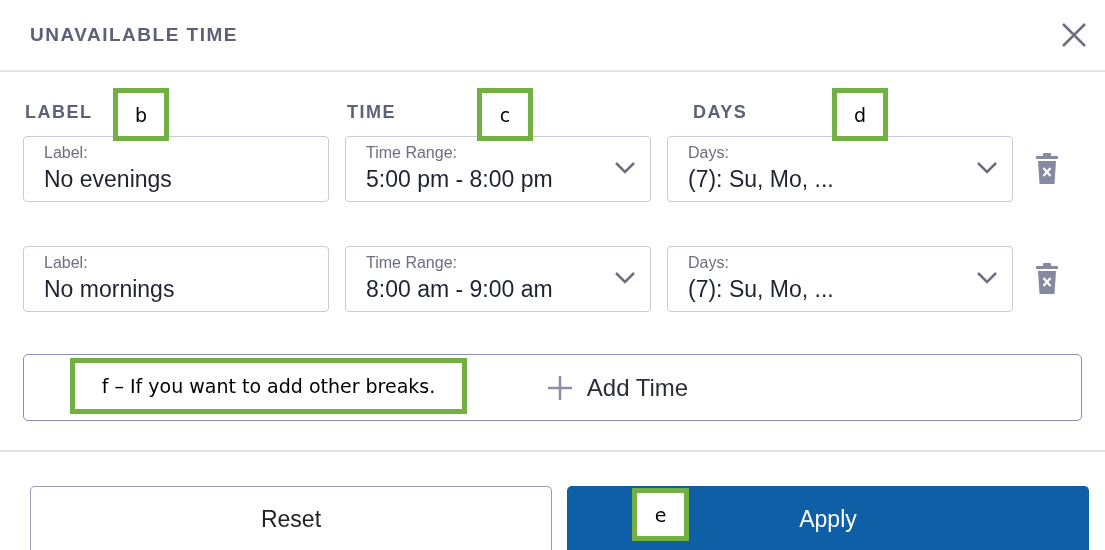  I want to click on annotation-callout: c, so click(505, 114).